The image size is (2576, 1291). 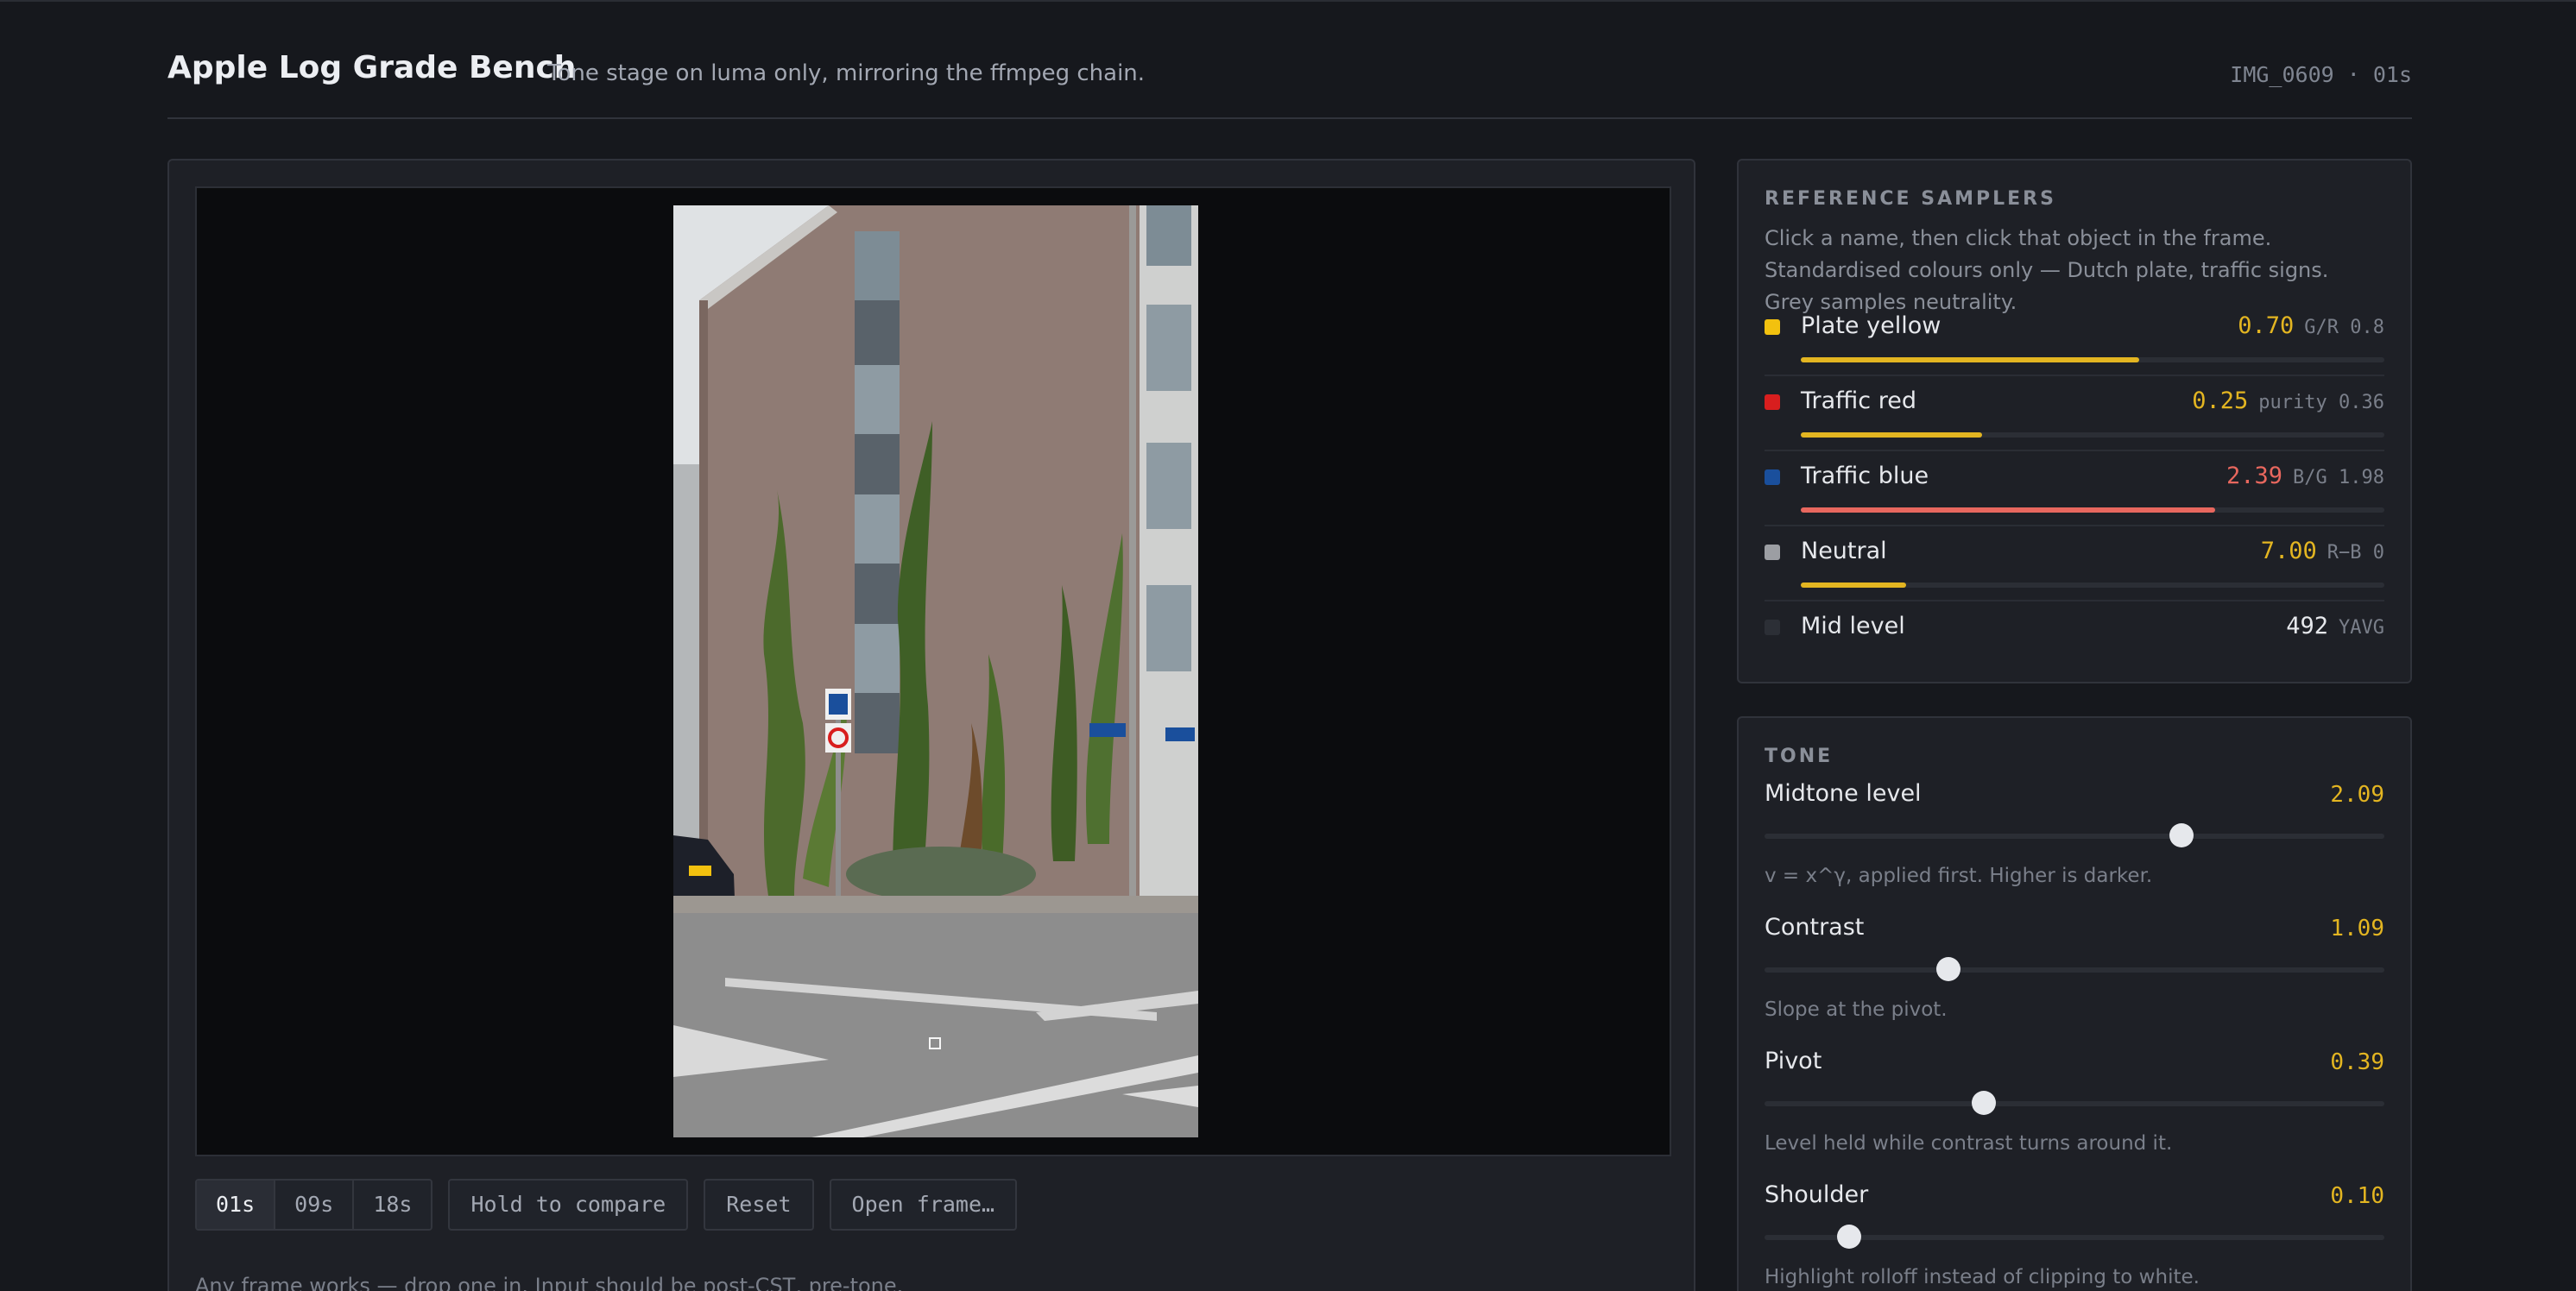 I want to click on sampler-plate-yellow: Plate yellow 0.70 G/R 0.8, so click(x=2074, y=339).